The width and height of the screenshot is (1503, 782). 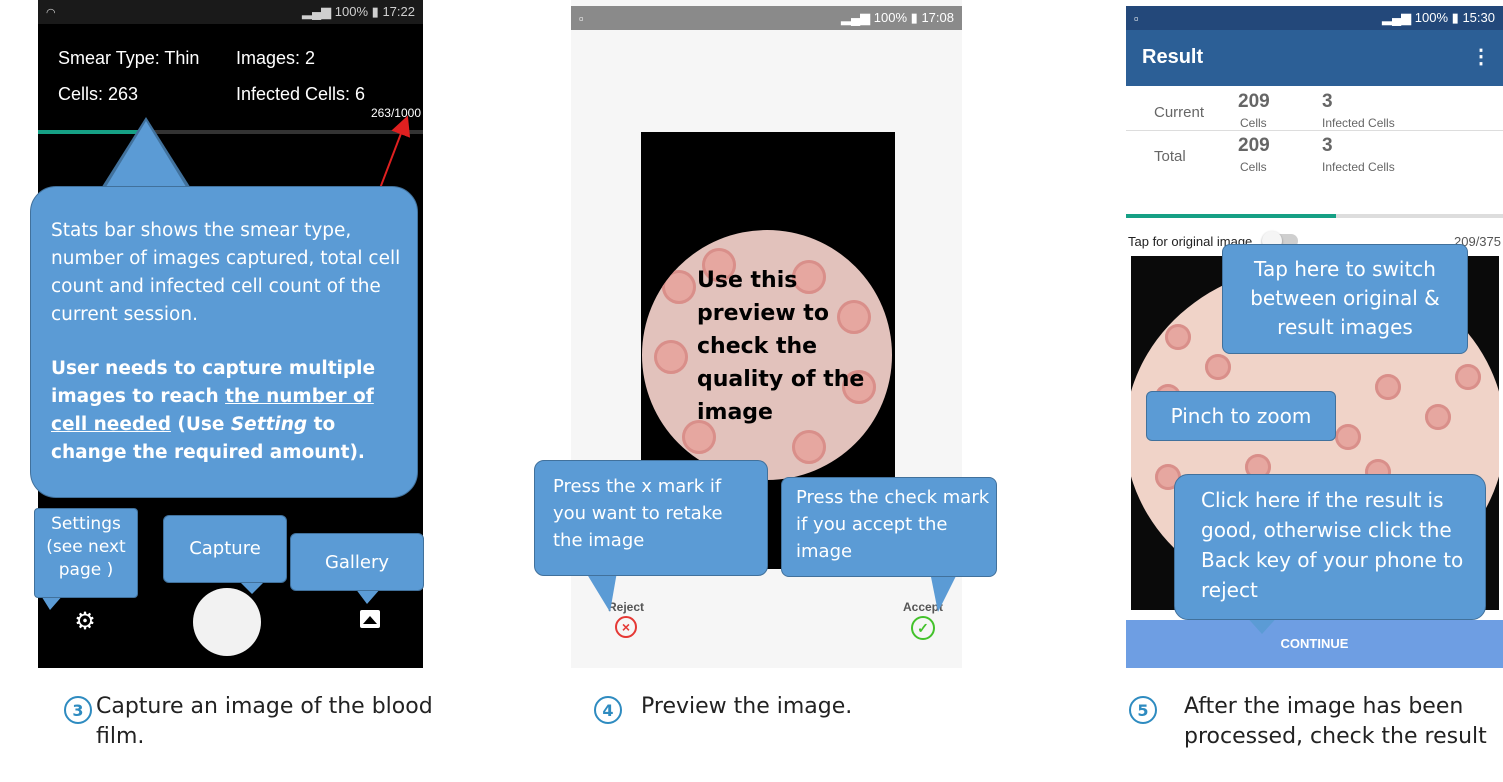 I want to click on continue-label: CONTINUE, so click(x=1314, y=643).